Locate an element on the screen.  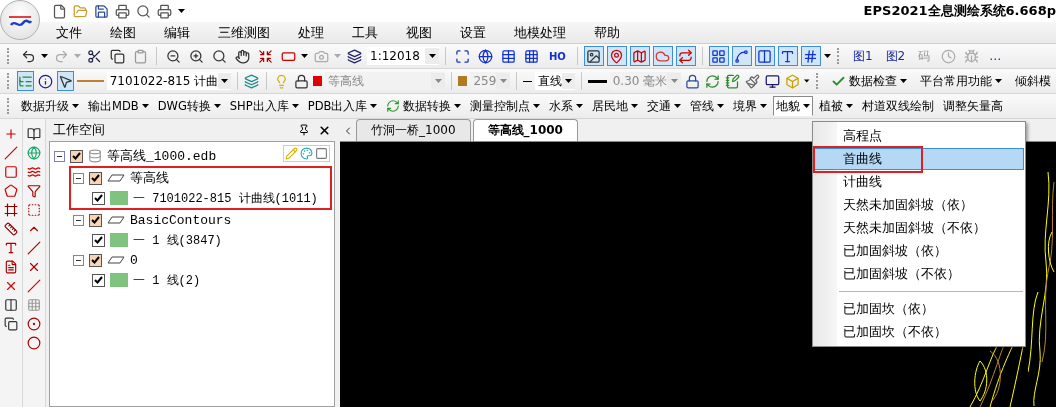
pentagon-icon is located at coordinates (11, 191).